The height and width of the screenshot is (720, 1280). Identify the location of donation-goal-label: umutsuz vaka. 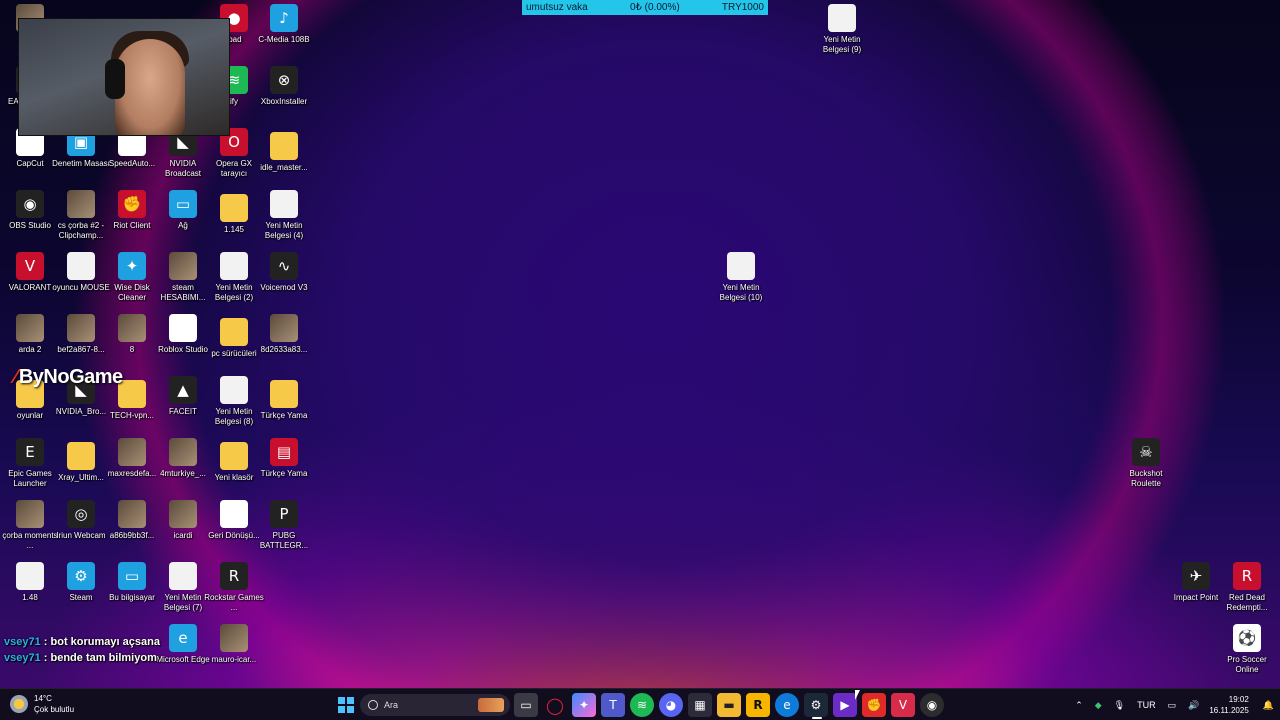
(557, 7).